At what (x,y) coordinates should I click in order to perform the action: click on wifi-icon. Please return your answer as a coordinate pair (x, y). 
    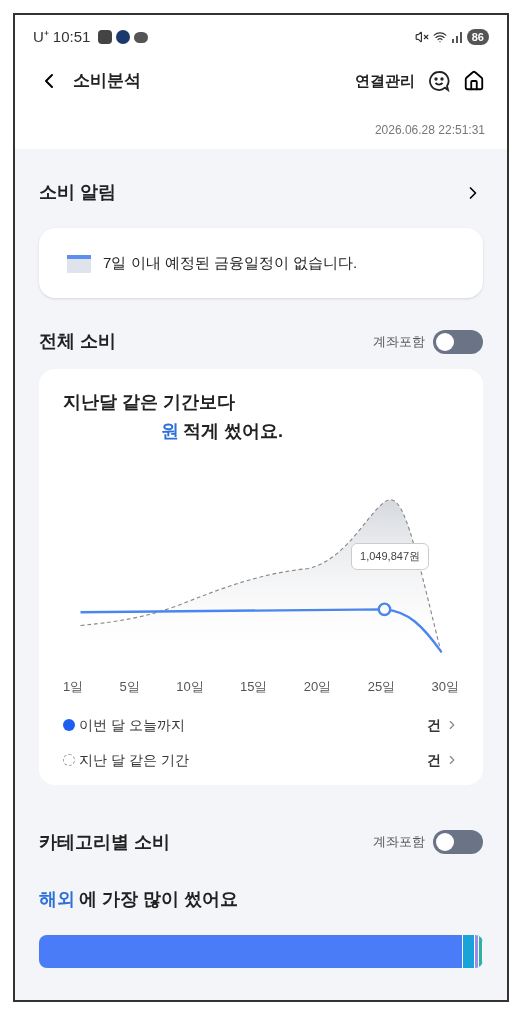
    Looking at the image, I should click on (439, 37).